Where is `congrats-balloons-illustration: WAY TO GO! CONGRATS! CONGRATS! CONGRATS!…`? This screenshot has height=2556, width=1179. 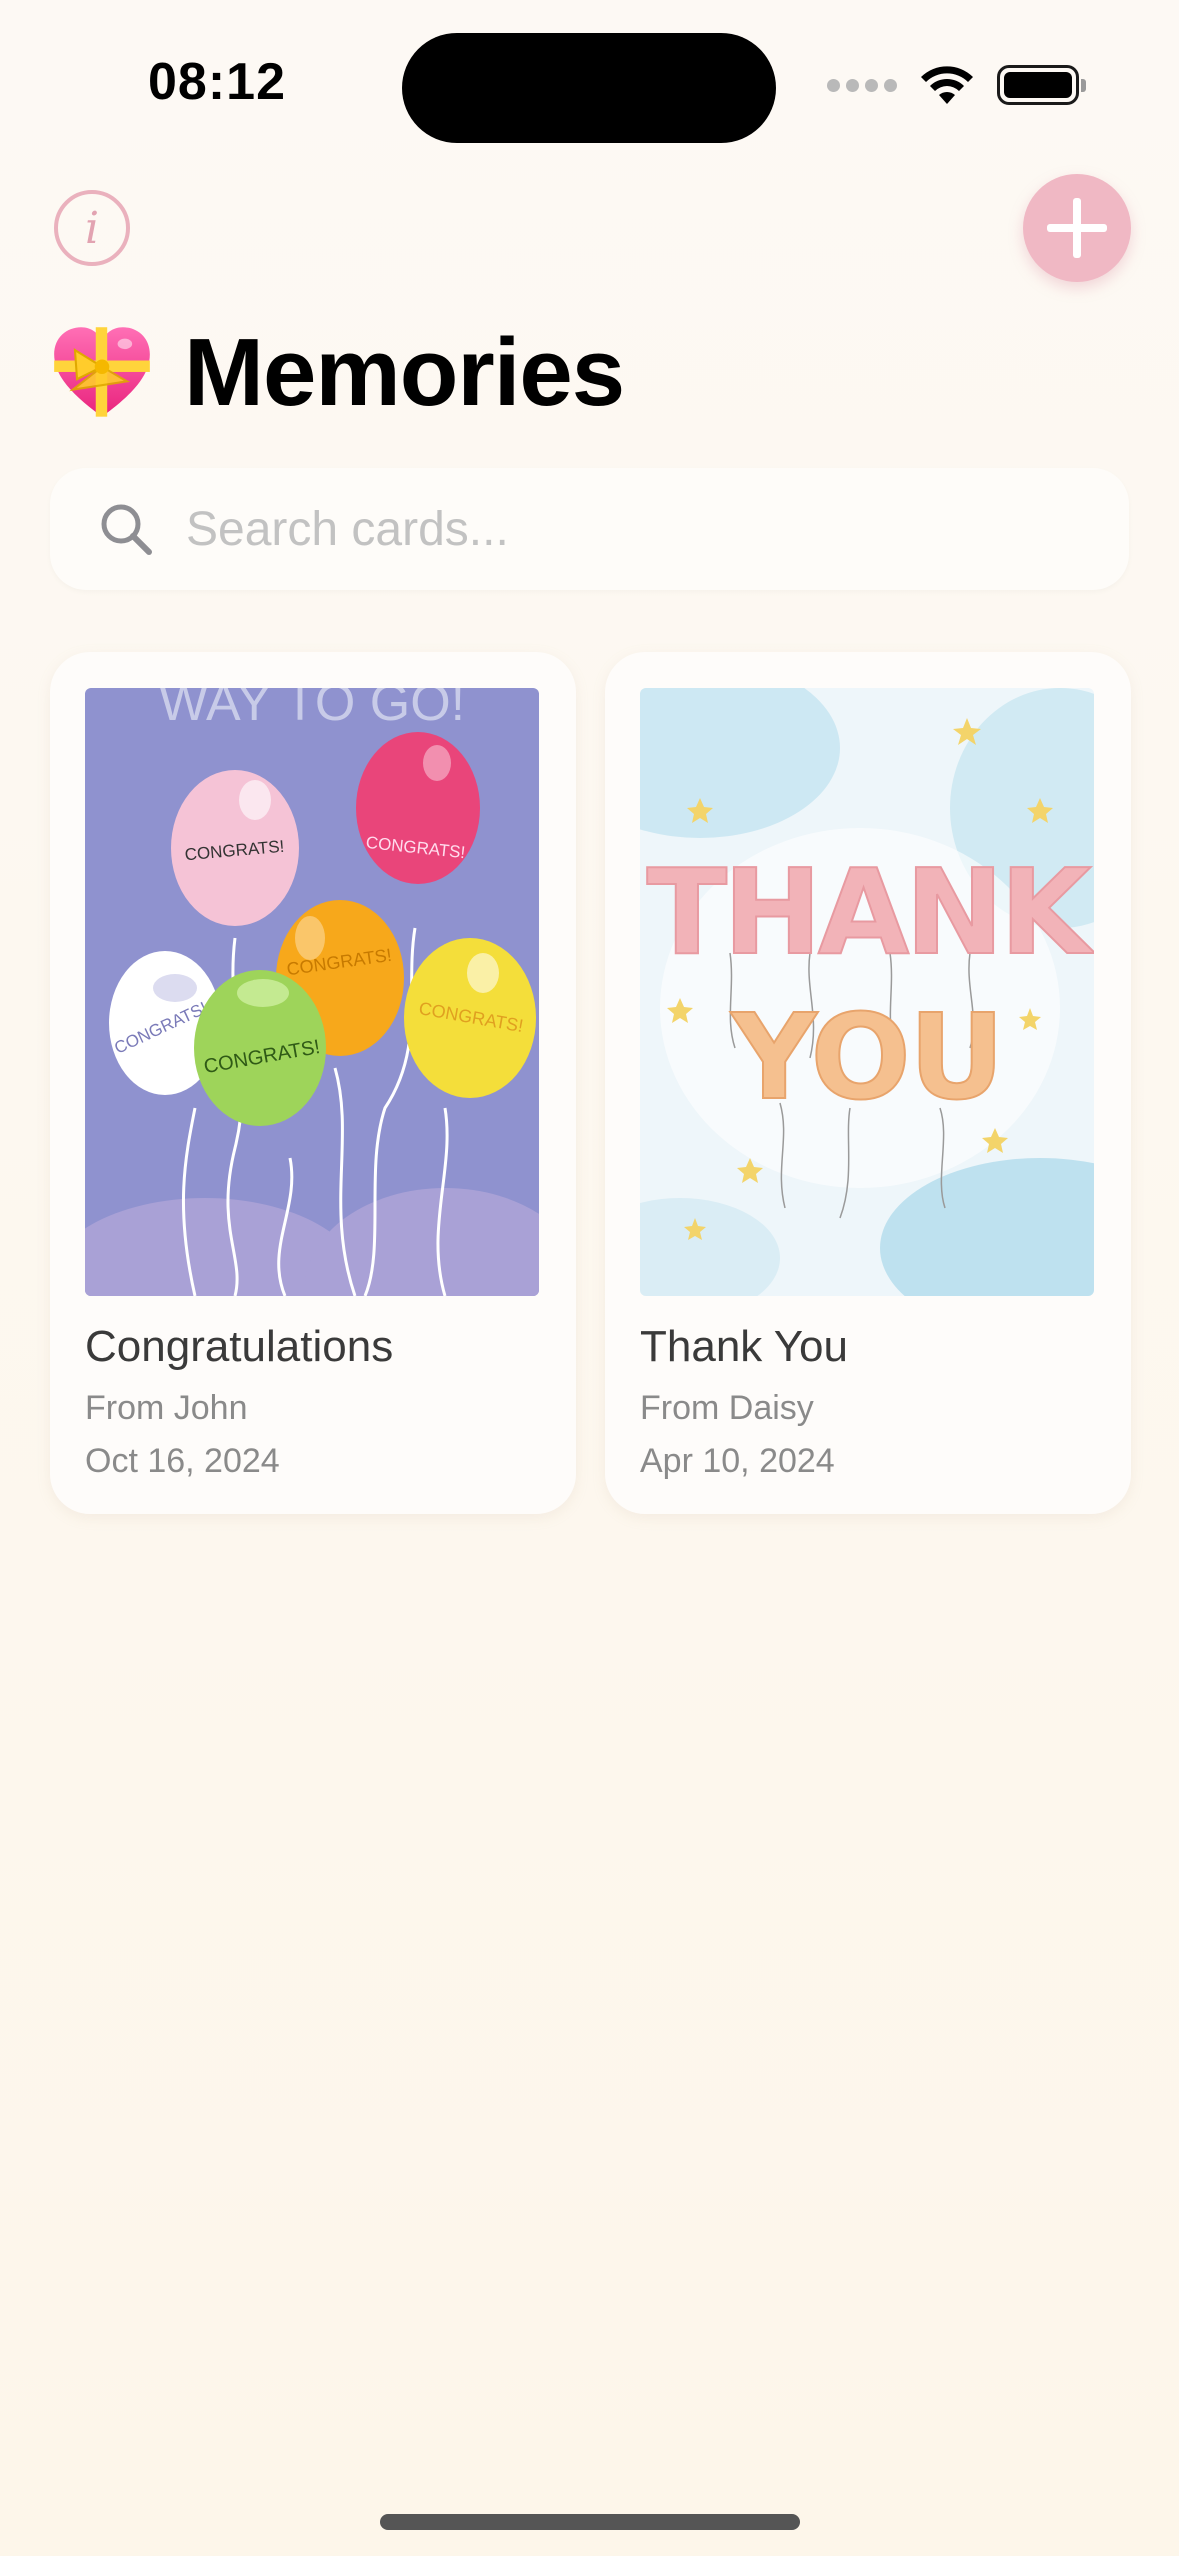 congrats-balloons-illustration: WAY TO GO! CONGRATS! CONGRATS! CONGRATS!… is located at coordinates (312, 992).